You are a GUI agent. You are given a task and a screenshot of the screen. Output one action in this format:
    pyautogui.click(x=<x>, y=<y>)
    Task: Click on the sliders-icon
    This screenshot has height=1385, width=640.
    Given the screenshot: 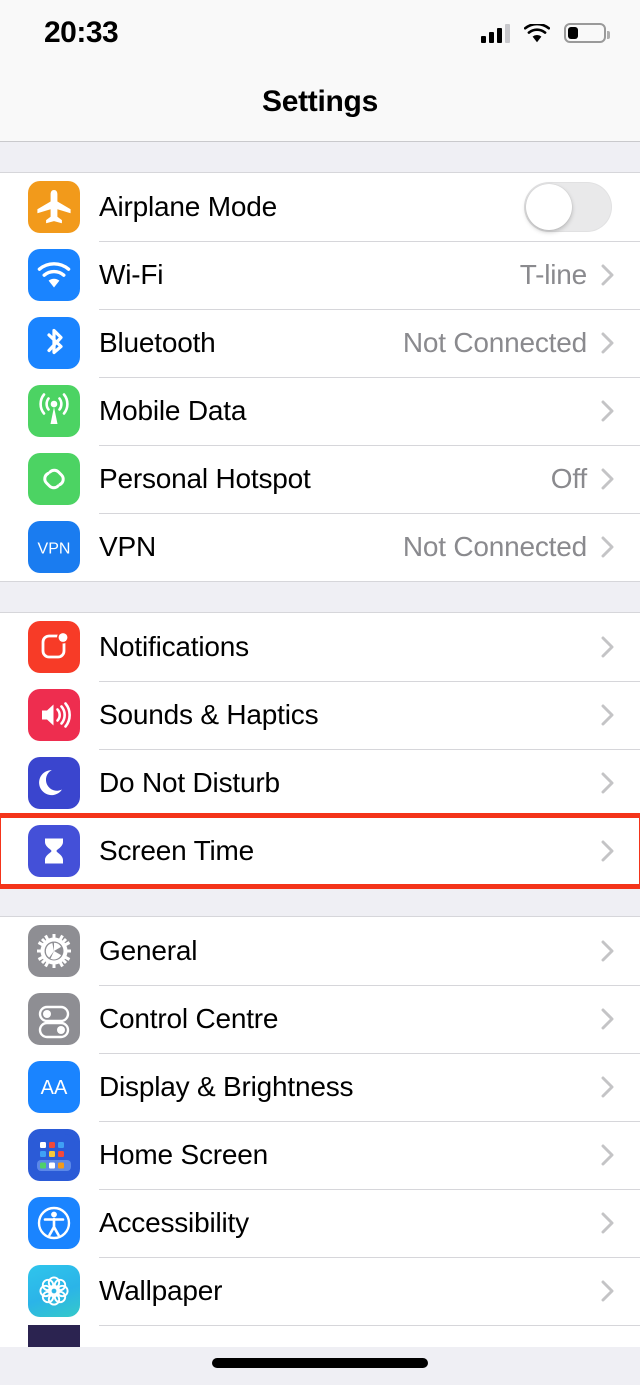 What is the action you would take?
    pyautogui.click(x=54, y=1019)
    